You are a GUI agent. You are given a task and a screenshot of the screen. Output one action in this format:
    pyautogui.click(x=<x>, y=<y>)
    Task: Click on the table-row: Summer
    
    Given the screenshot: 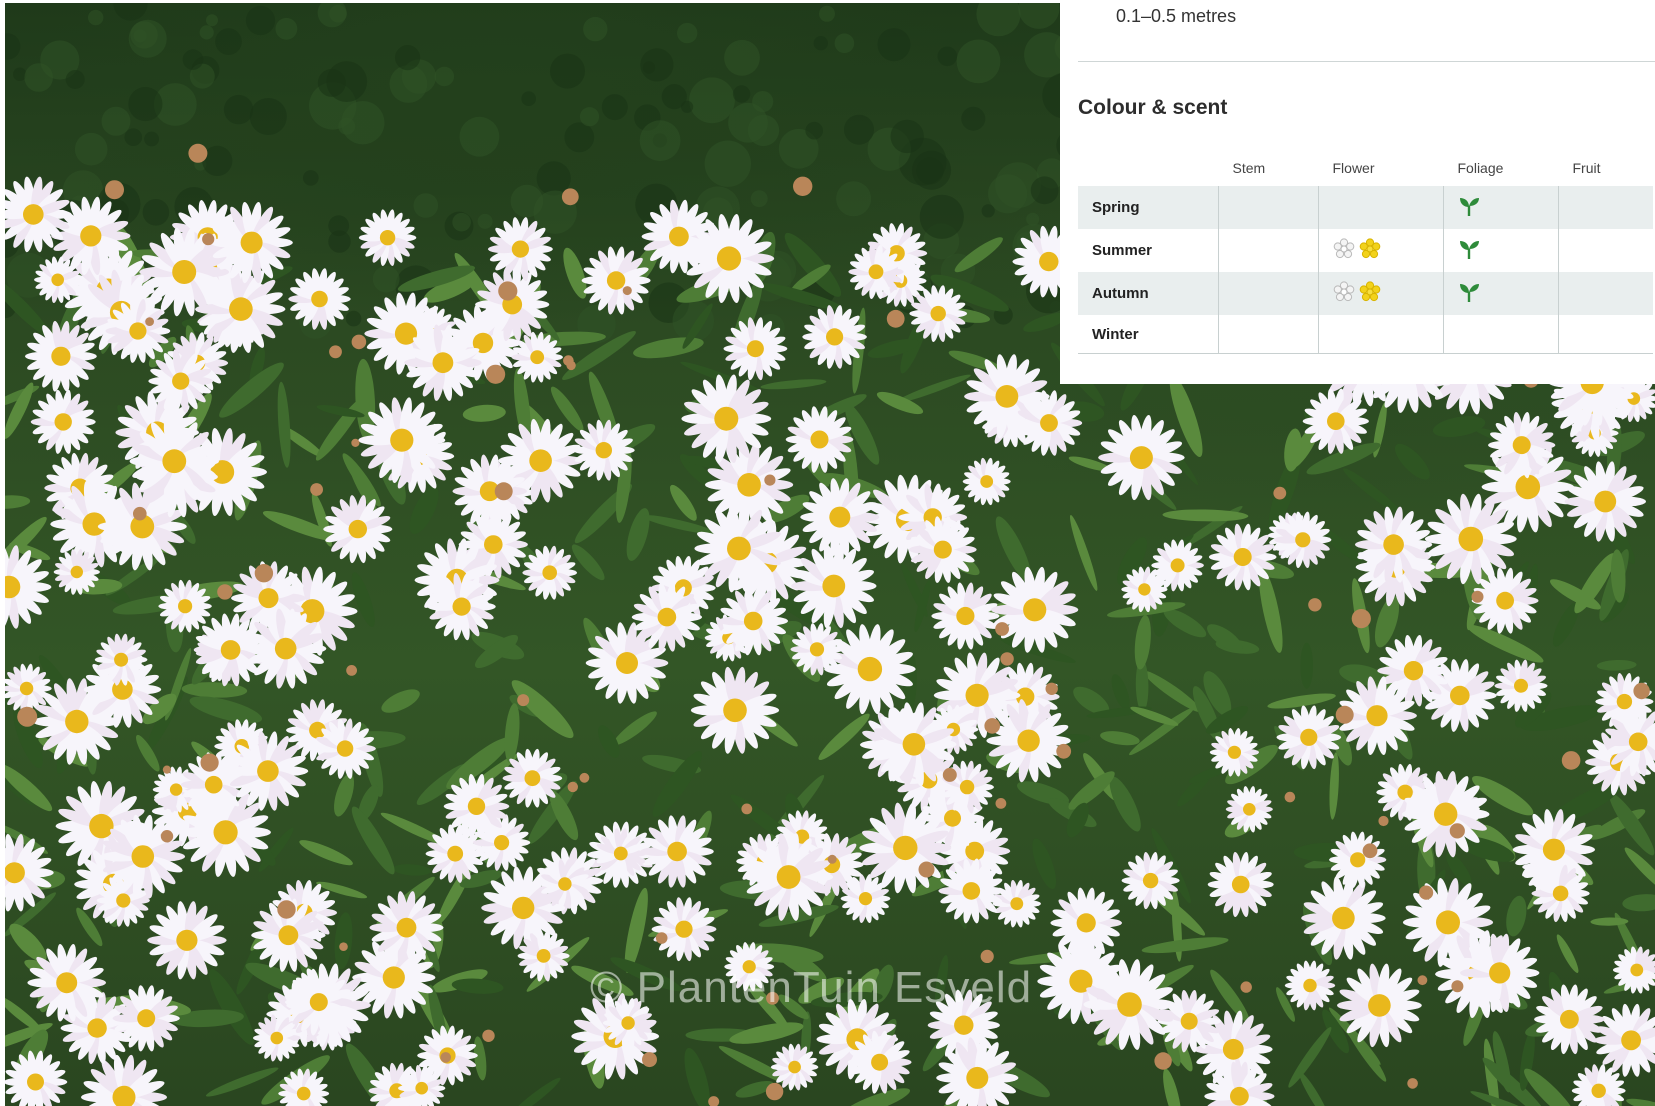 What is the action you would take?
    pyautogui.click(x=1365, y=250)
    